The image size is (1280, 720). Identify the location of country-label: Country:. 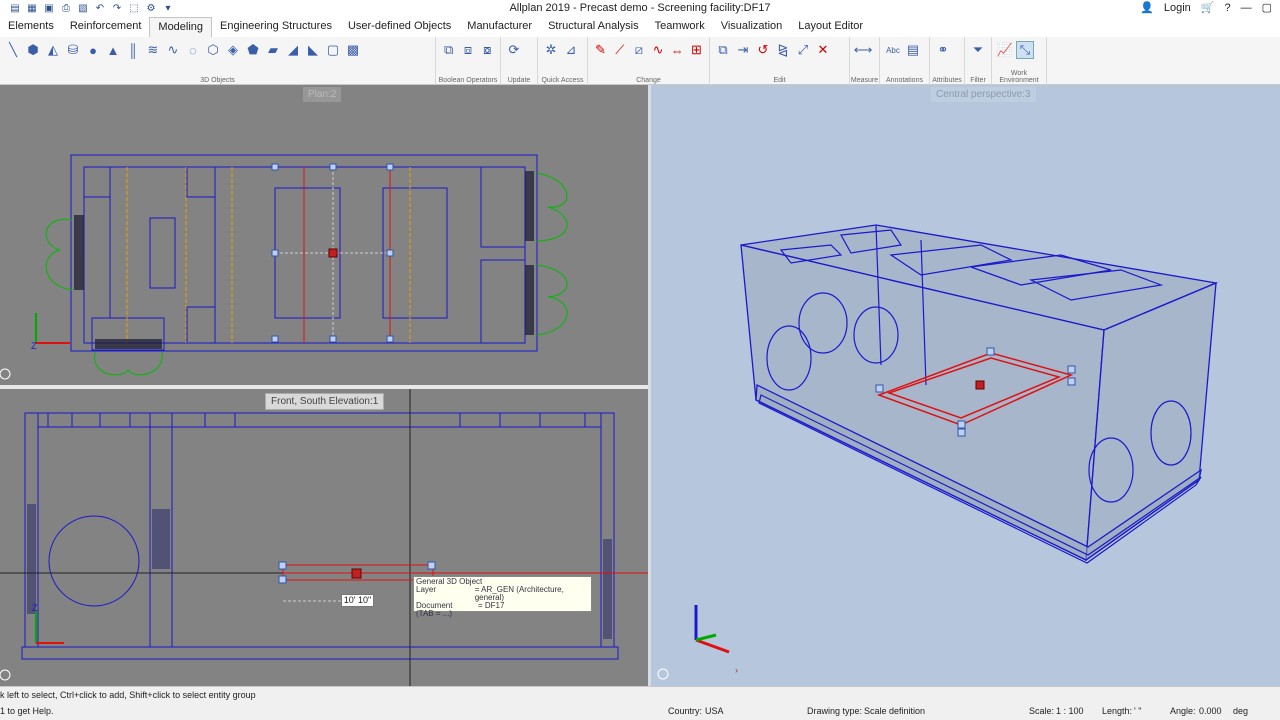
(685, 711).